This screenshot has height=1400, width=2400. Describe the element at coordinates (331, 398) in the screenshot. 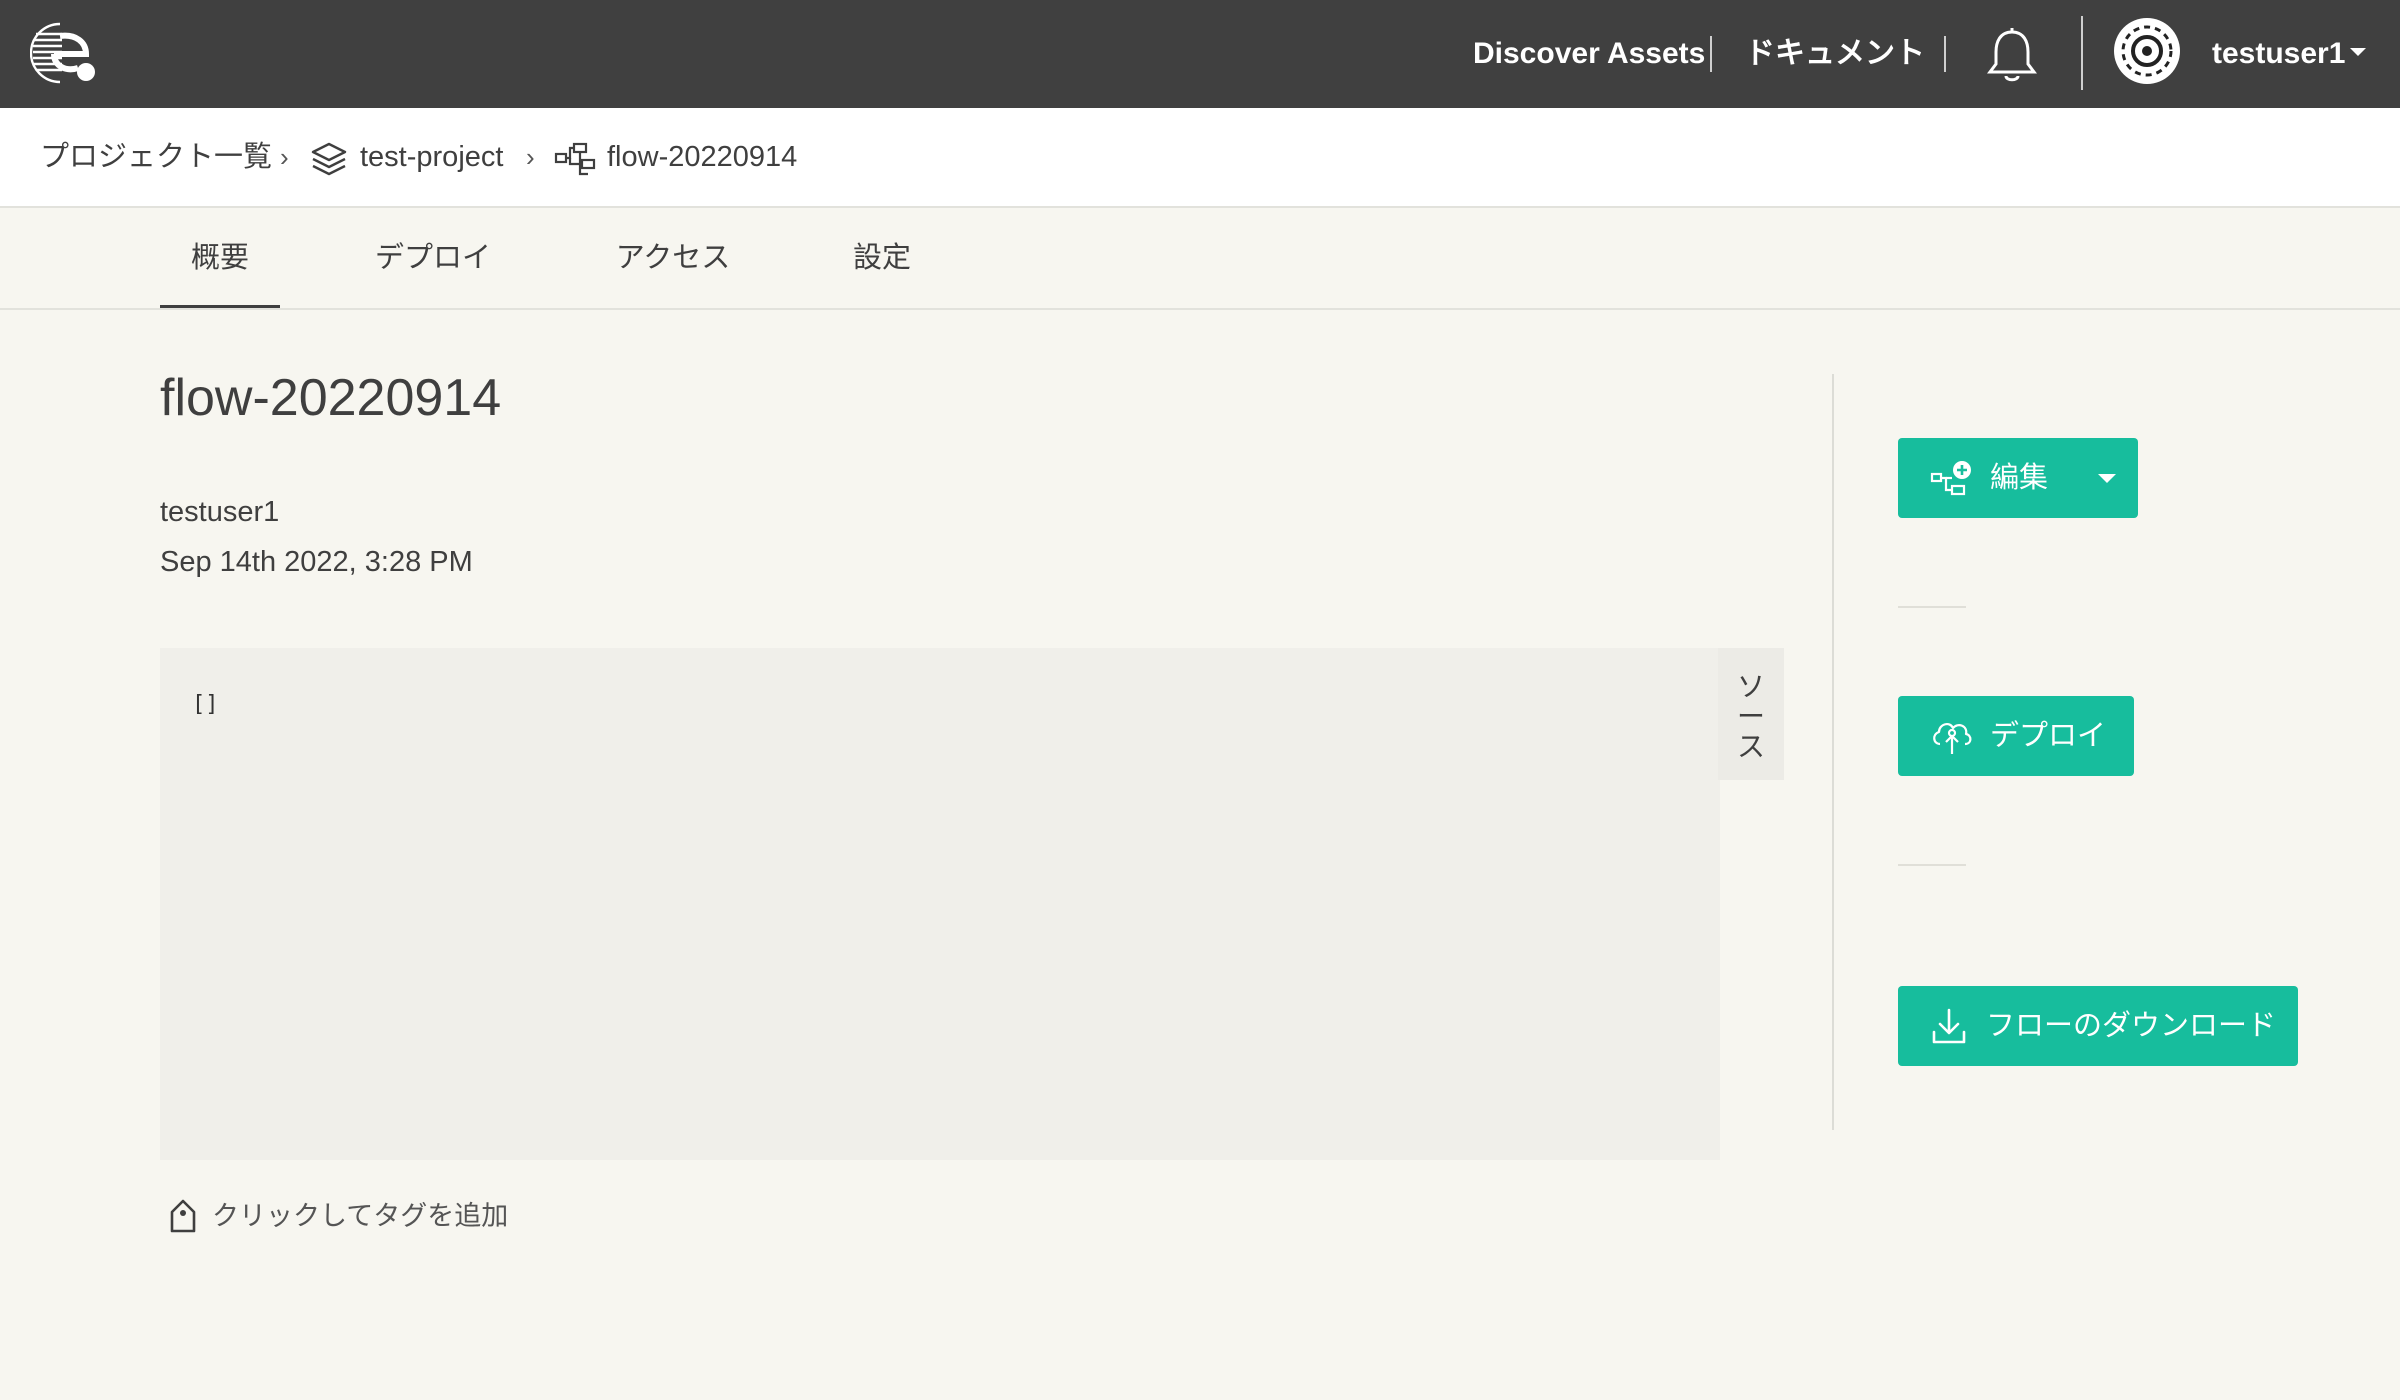

I see `page-title: flow-20220914` at that location.